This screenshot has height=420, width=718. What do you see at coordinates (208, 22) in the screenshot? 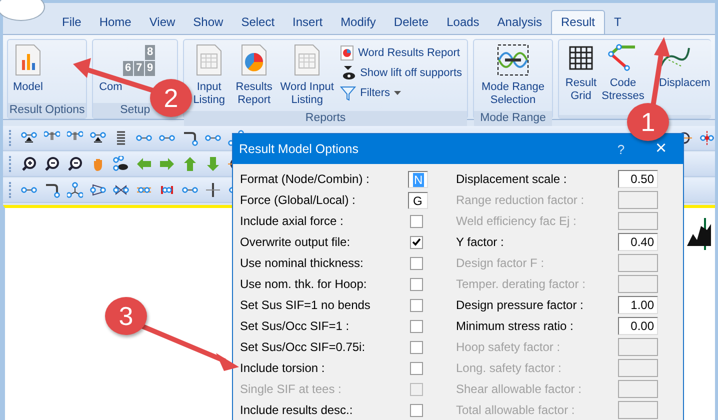
I see `ribbon-tab: Show` at bounding box center [208, 22].